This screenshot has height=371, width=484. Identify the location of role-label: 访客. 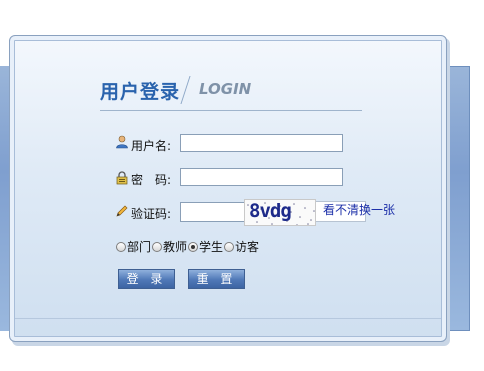
(247, 247).